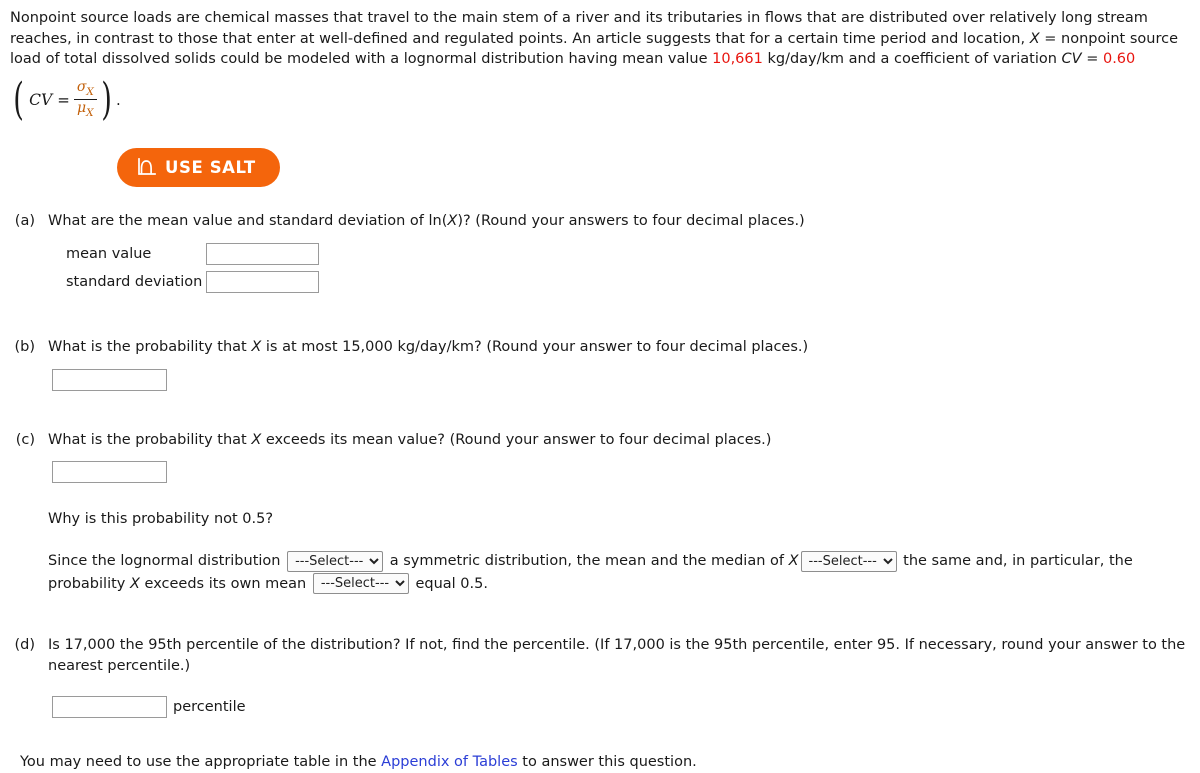  What do you see at coordinates (90, 113) in the screenshot?
I see `formula-denominator-subscript: X` at bounding box center [90, 113].